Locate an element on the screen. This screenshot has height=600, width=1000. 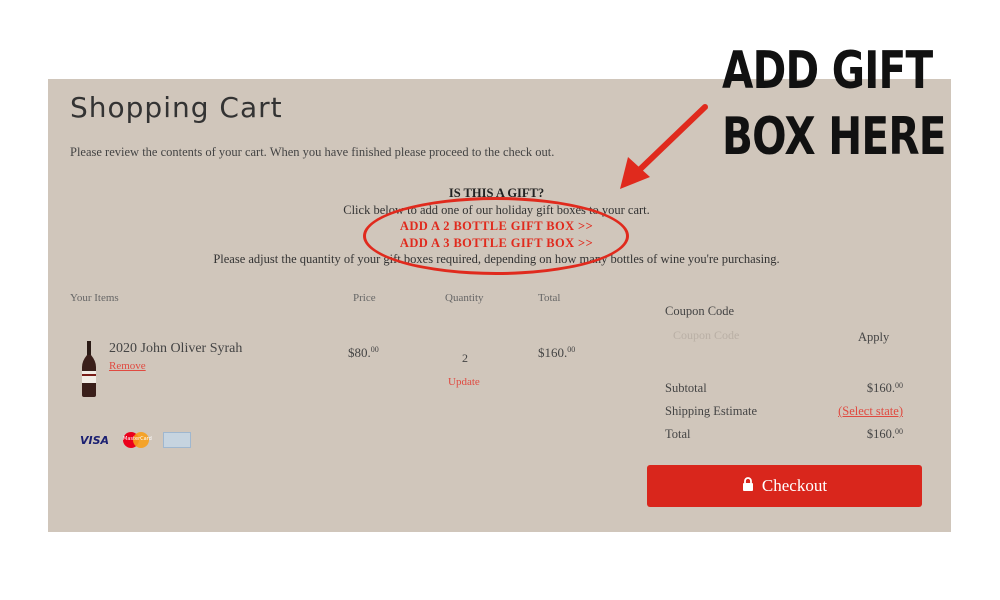
checkout-label: Checkout is located at coordinates (794, 485).